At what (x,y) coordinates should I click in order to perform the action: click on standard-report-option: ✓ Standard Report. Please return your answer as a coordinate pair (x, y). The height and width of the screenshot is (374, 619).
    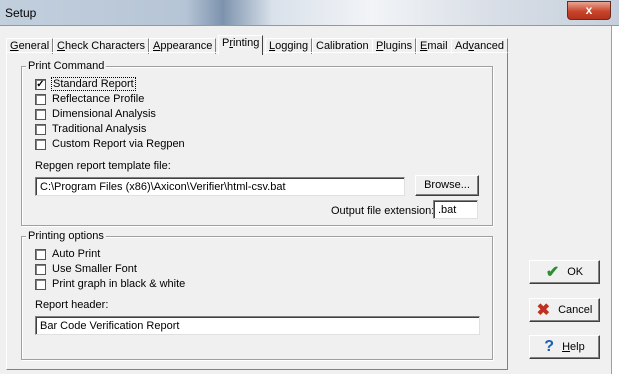
    Looking at the image, I should click on (85, 84).